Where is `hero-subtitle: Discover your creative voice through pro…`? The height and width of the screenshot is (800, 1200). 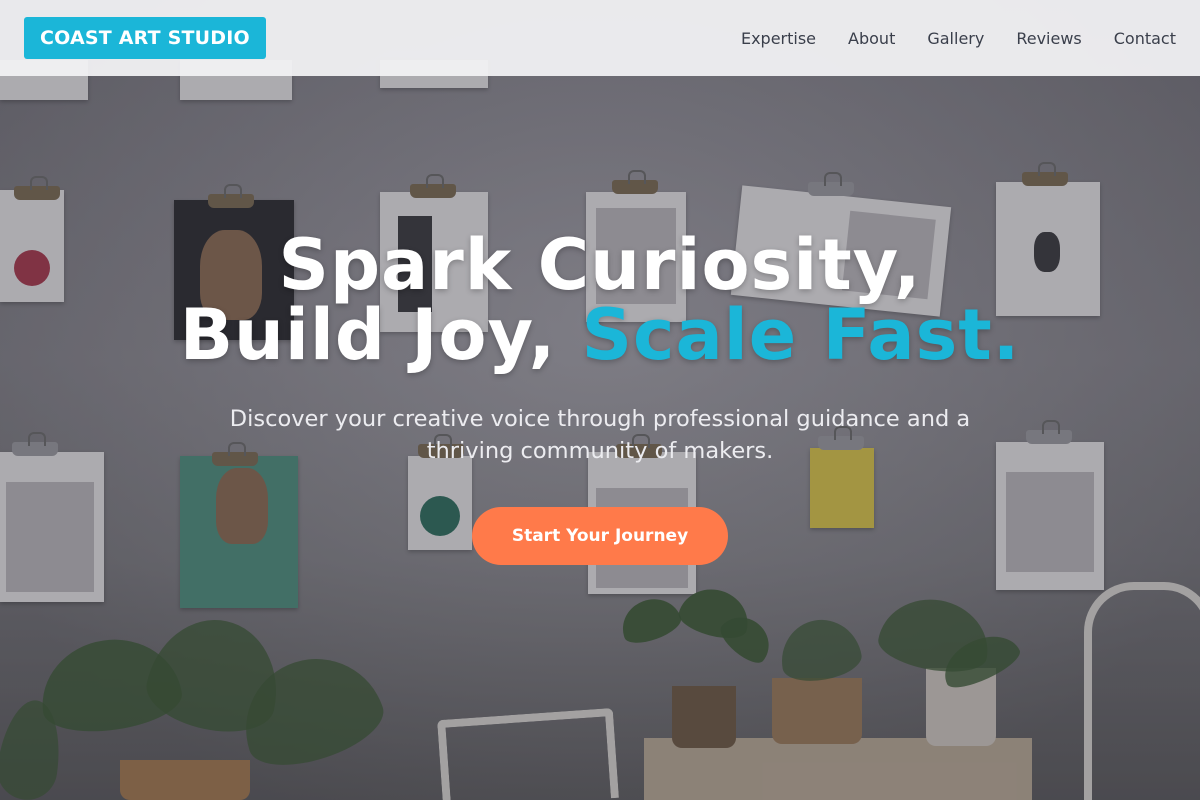 hero-subtitle: Discover your creative voice through pro… is located at coordinates (600, 435).